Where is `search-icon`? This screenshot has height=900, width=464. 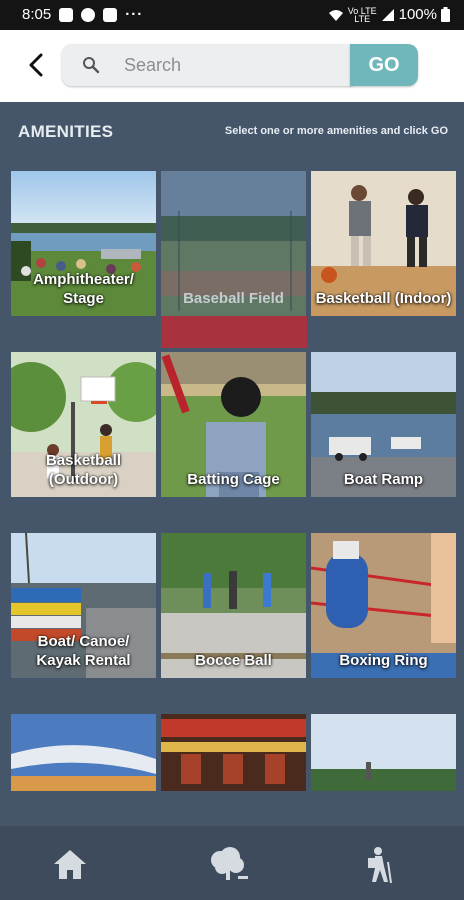 search-icon is located at coordinates (91, 65).